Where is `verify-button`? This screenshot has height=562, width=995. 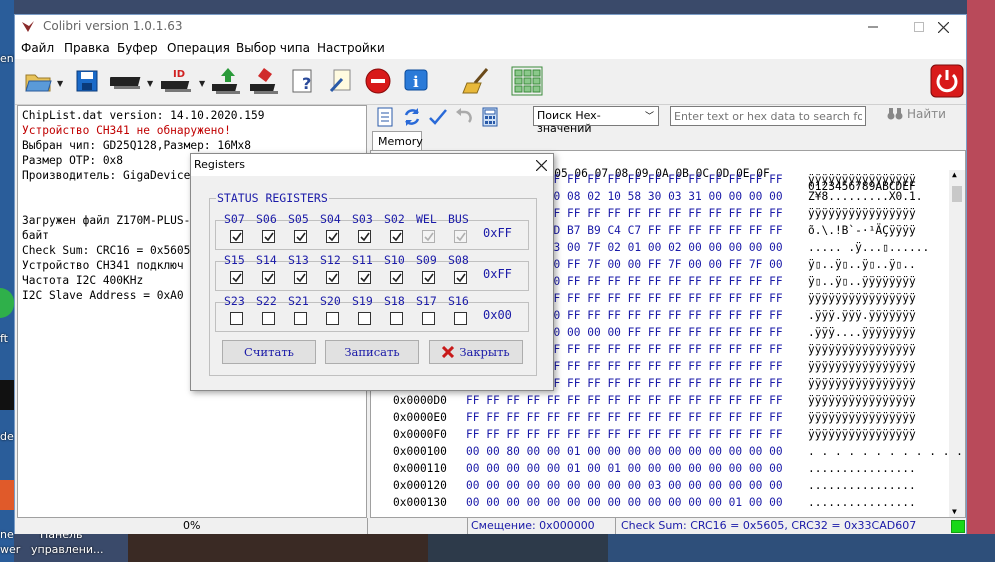
verify-button is located at coordinates (342, 81).